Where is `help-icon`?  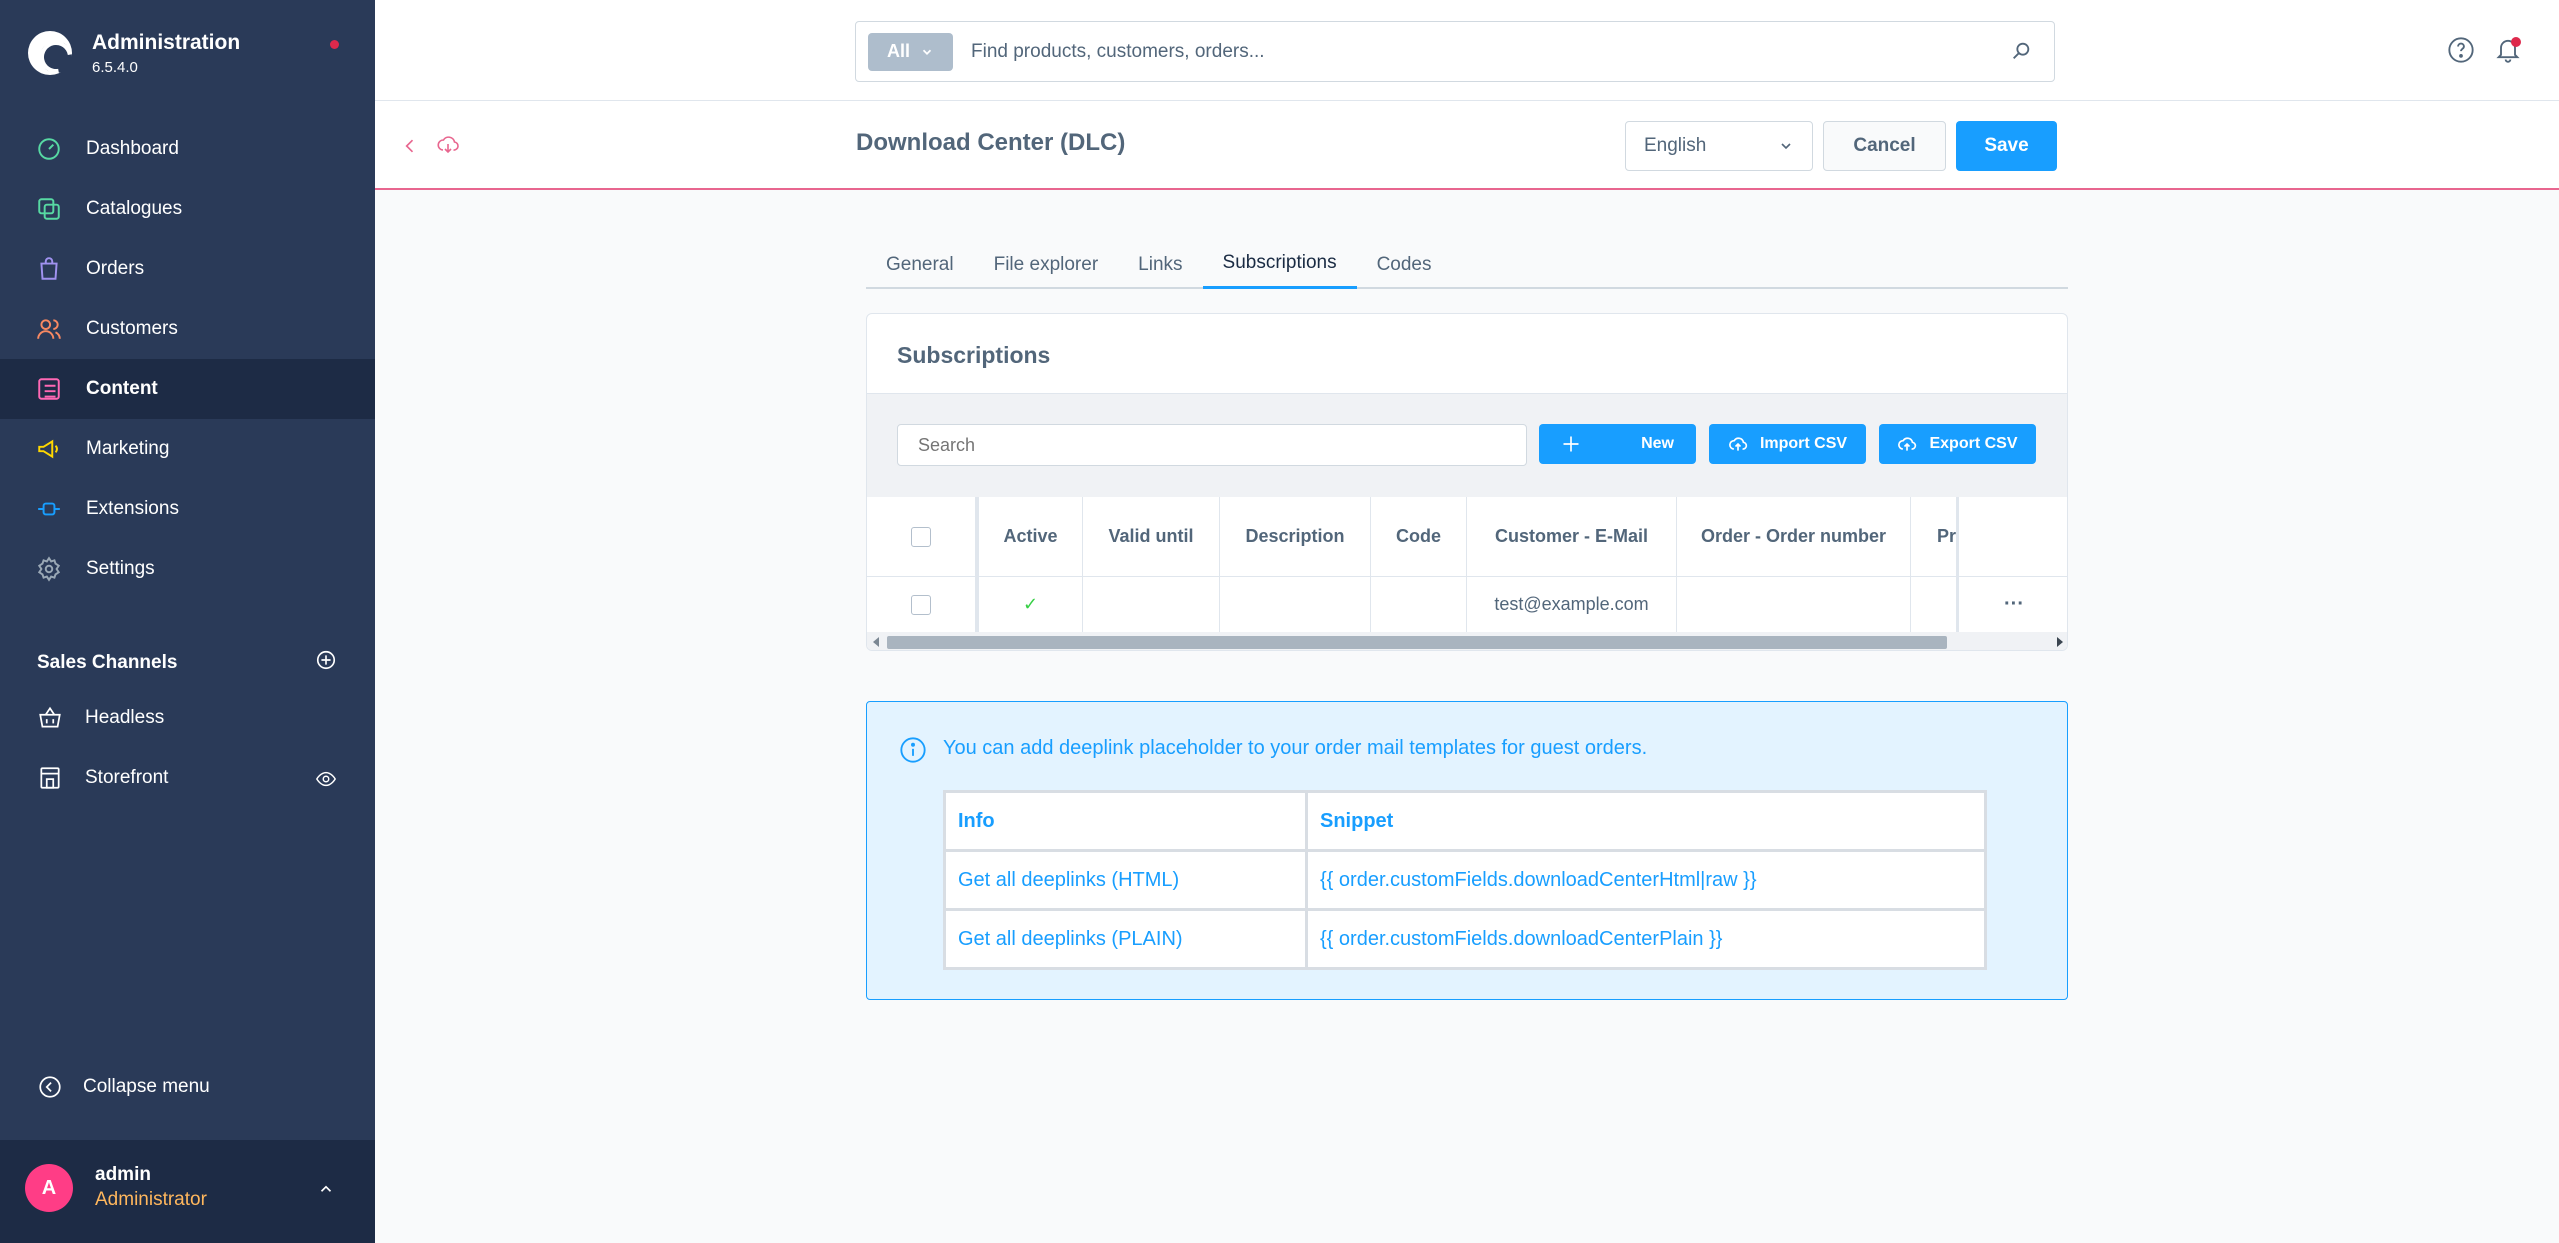
help-icon is located at coordinates (2461, 52).